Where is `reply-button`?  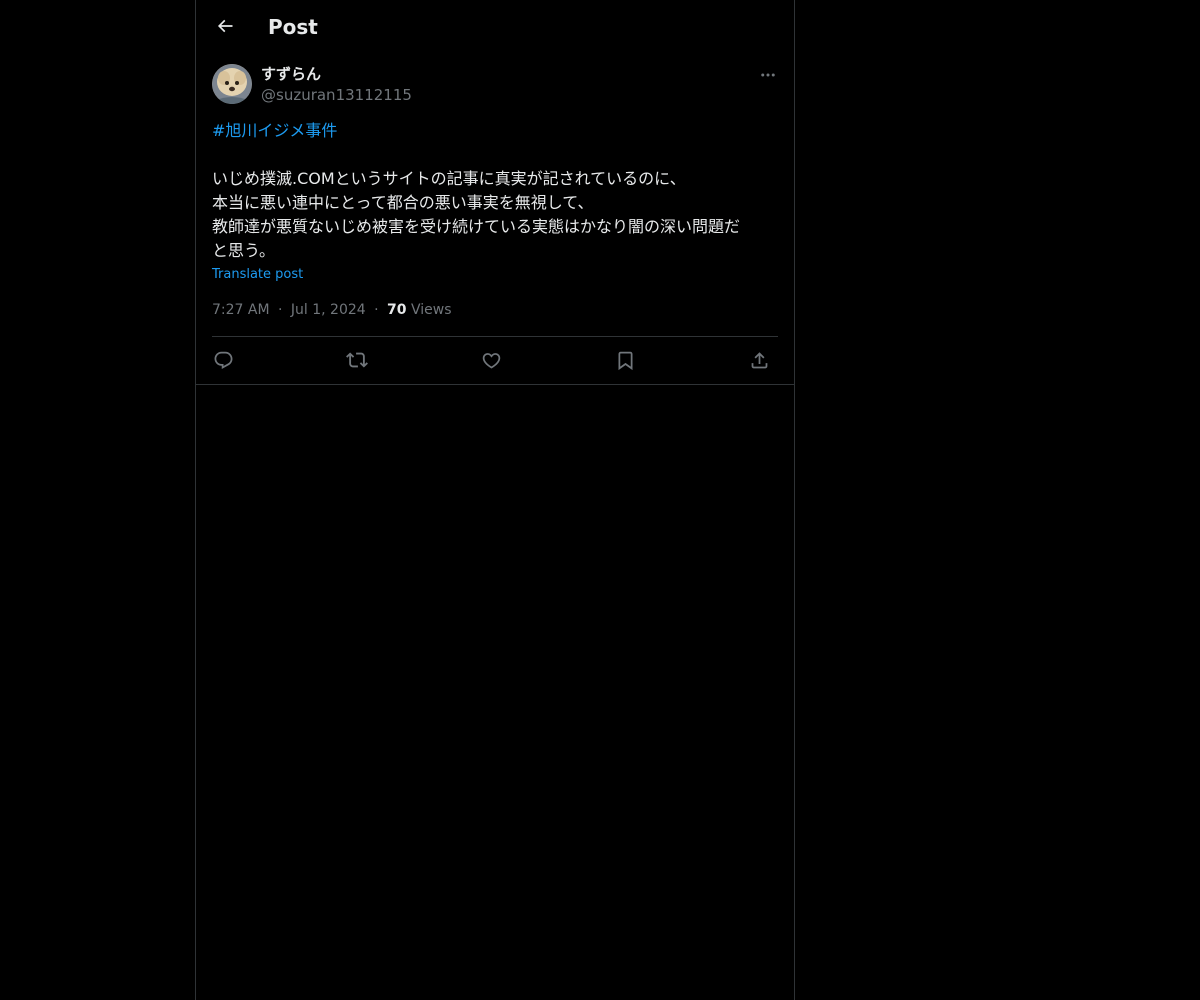
reply-button is located at coordinates (223, 360).